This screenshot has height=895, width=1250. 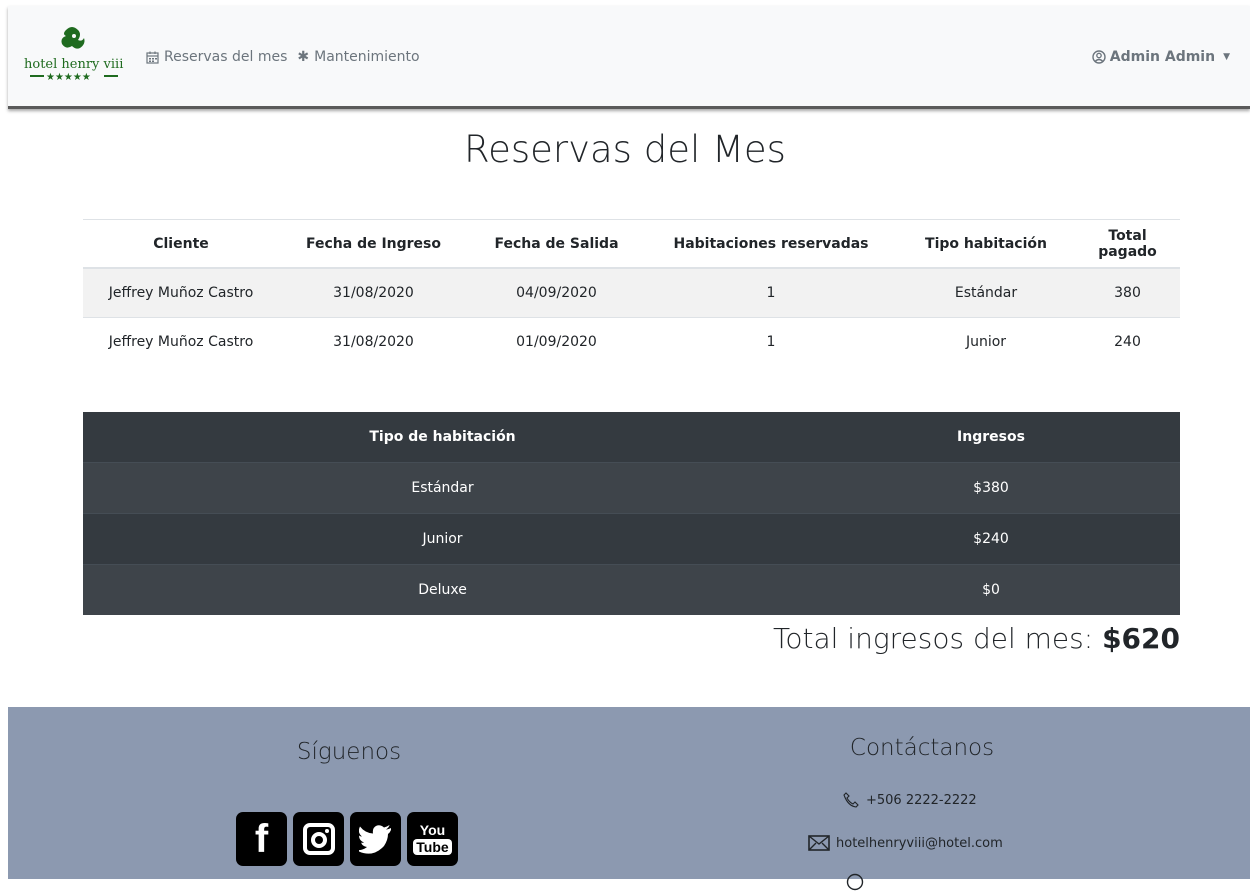 I want to click on cell-tipo: Junior, so click(x=442, y=539).